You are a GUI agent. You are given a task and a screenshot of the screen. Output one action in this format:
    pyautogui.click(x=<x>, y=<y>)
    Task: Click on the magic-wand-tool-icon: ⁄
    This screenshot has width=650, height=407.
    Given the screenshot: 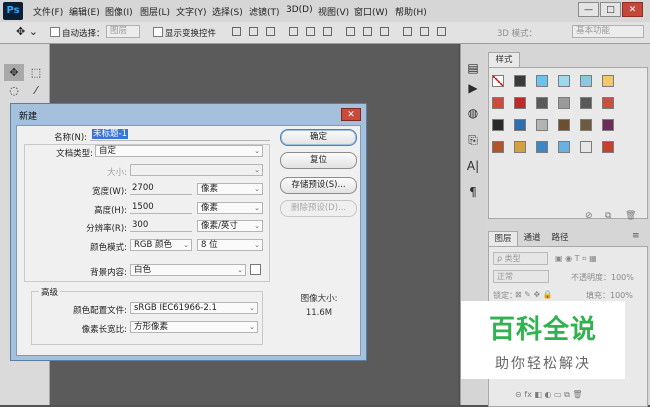 What is the action you would take?
    pyautogui.click(x=36, y=90)
    